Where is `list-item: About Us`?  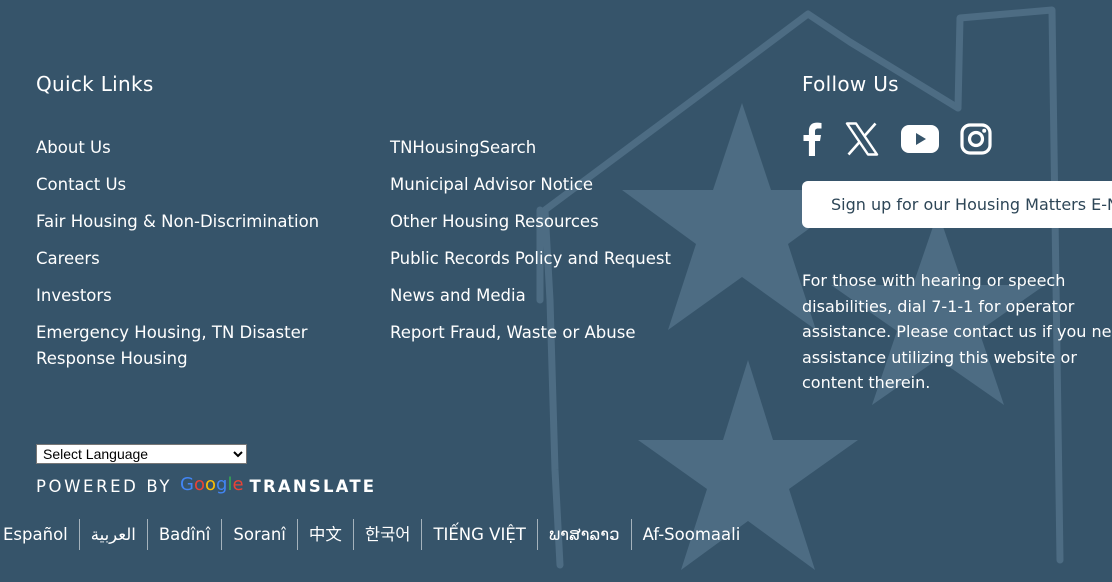
list-item: About Us is located at coordinates (186, 148).